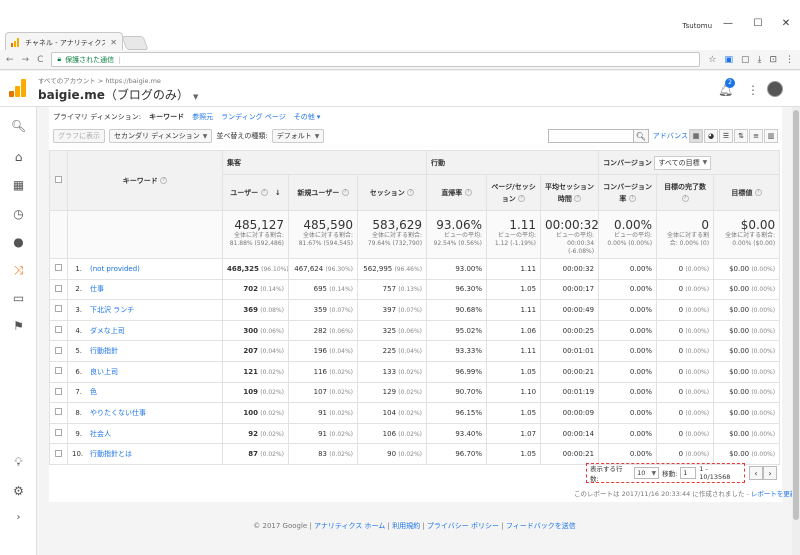  What do you see at coordinates (118, 94) in the screenshot?
I see `property-selector: baigie.me（ブログのみ） ▼` at bounding box center [118, 94].